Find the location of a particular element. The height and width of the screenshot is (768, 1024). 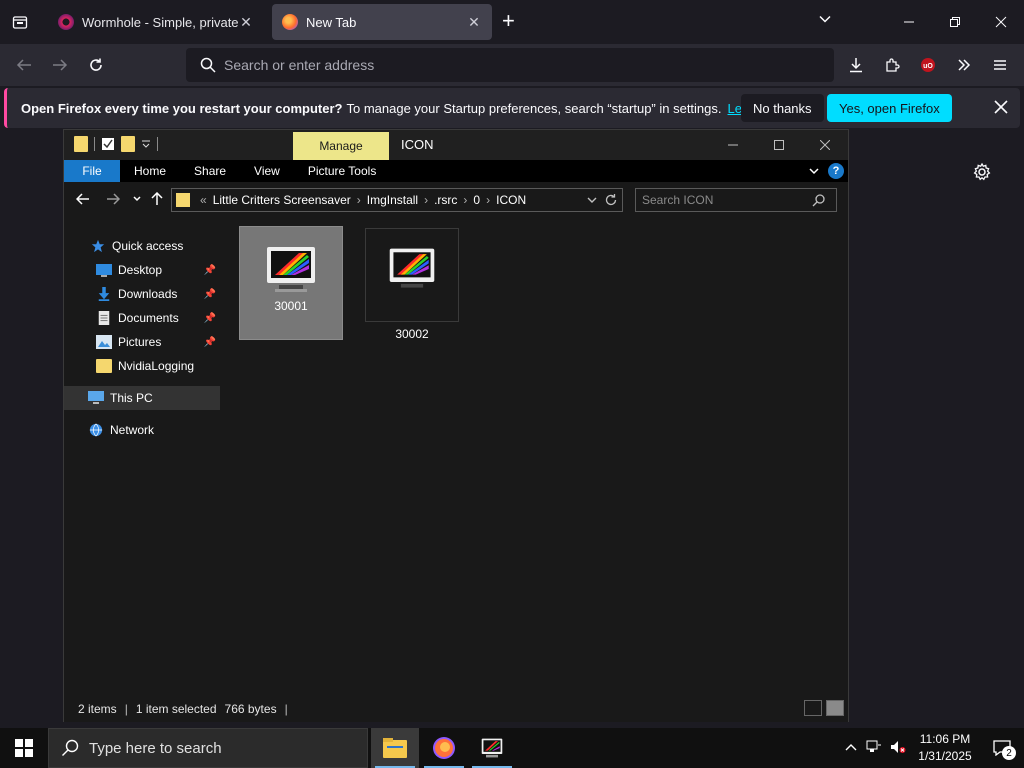

taskbar-search-input is located at coordinates (219, 748).